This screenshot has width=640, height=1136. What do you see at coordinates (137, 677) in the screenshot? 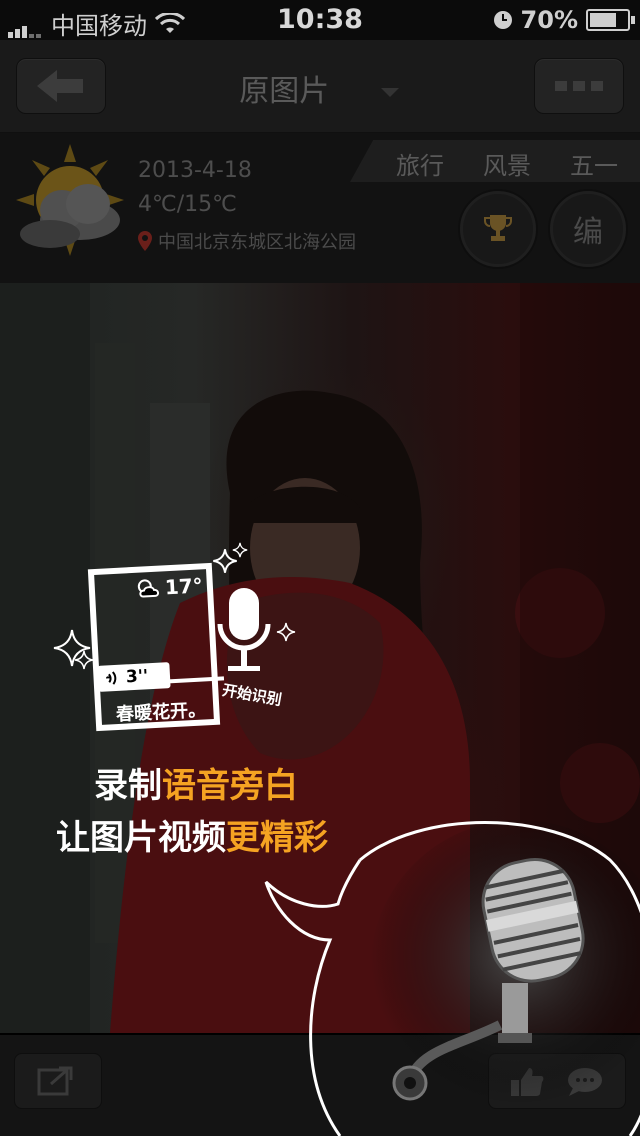
I see `voice-length: 3''` at bounding box center [137, 677].